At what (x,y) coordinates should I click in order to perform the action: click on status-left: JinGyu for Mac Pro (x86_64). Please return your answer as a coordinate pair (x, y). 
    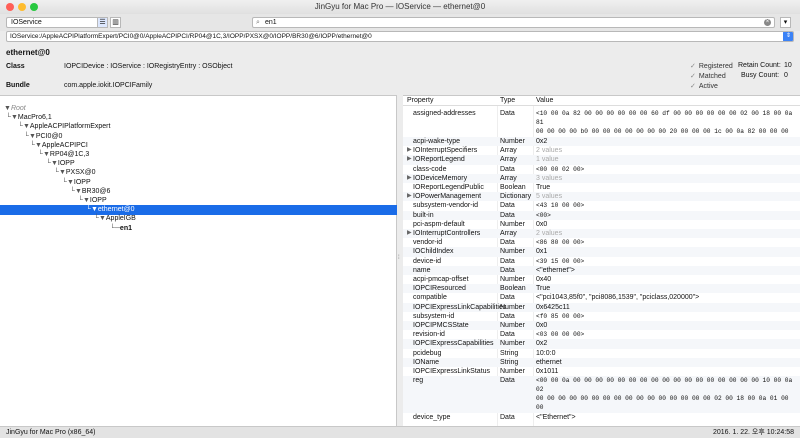
    Looking at the image, I should click on (51, 432).